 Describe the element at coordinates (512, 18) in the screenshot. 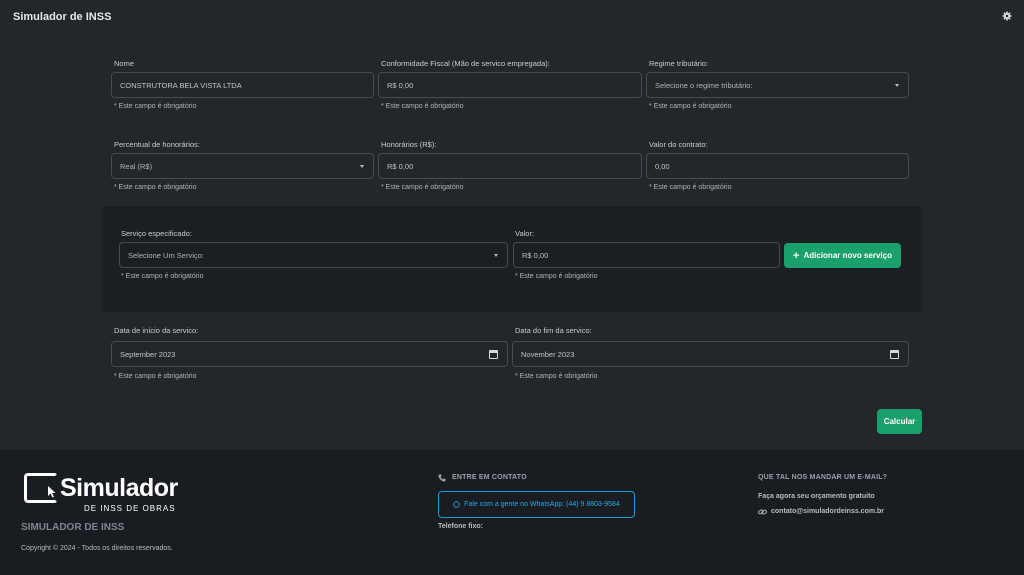

I see `top-bar: Simulador de INSS` at that location.